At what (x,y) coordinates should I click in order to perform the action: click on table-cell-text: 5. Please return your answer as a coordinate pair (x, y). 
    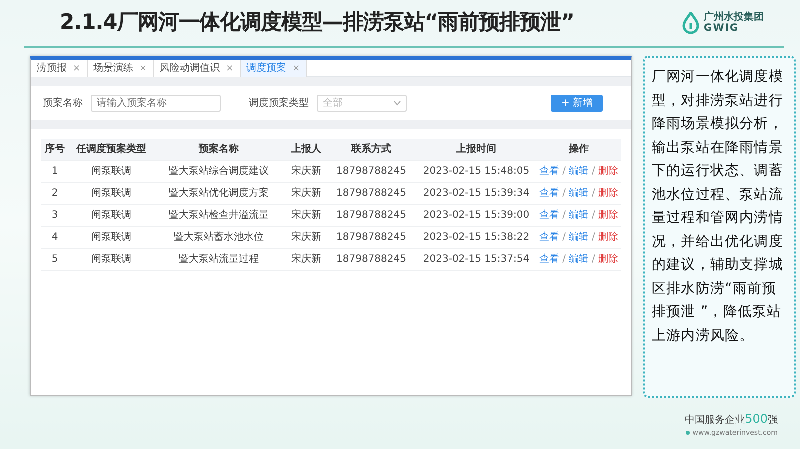
    Looking at the image, I should click on (55, 260).